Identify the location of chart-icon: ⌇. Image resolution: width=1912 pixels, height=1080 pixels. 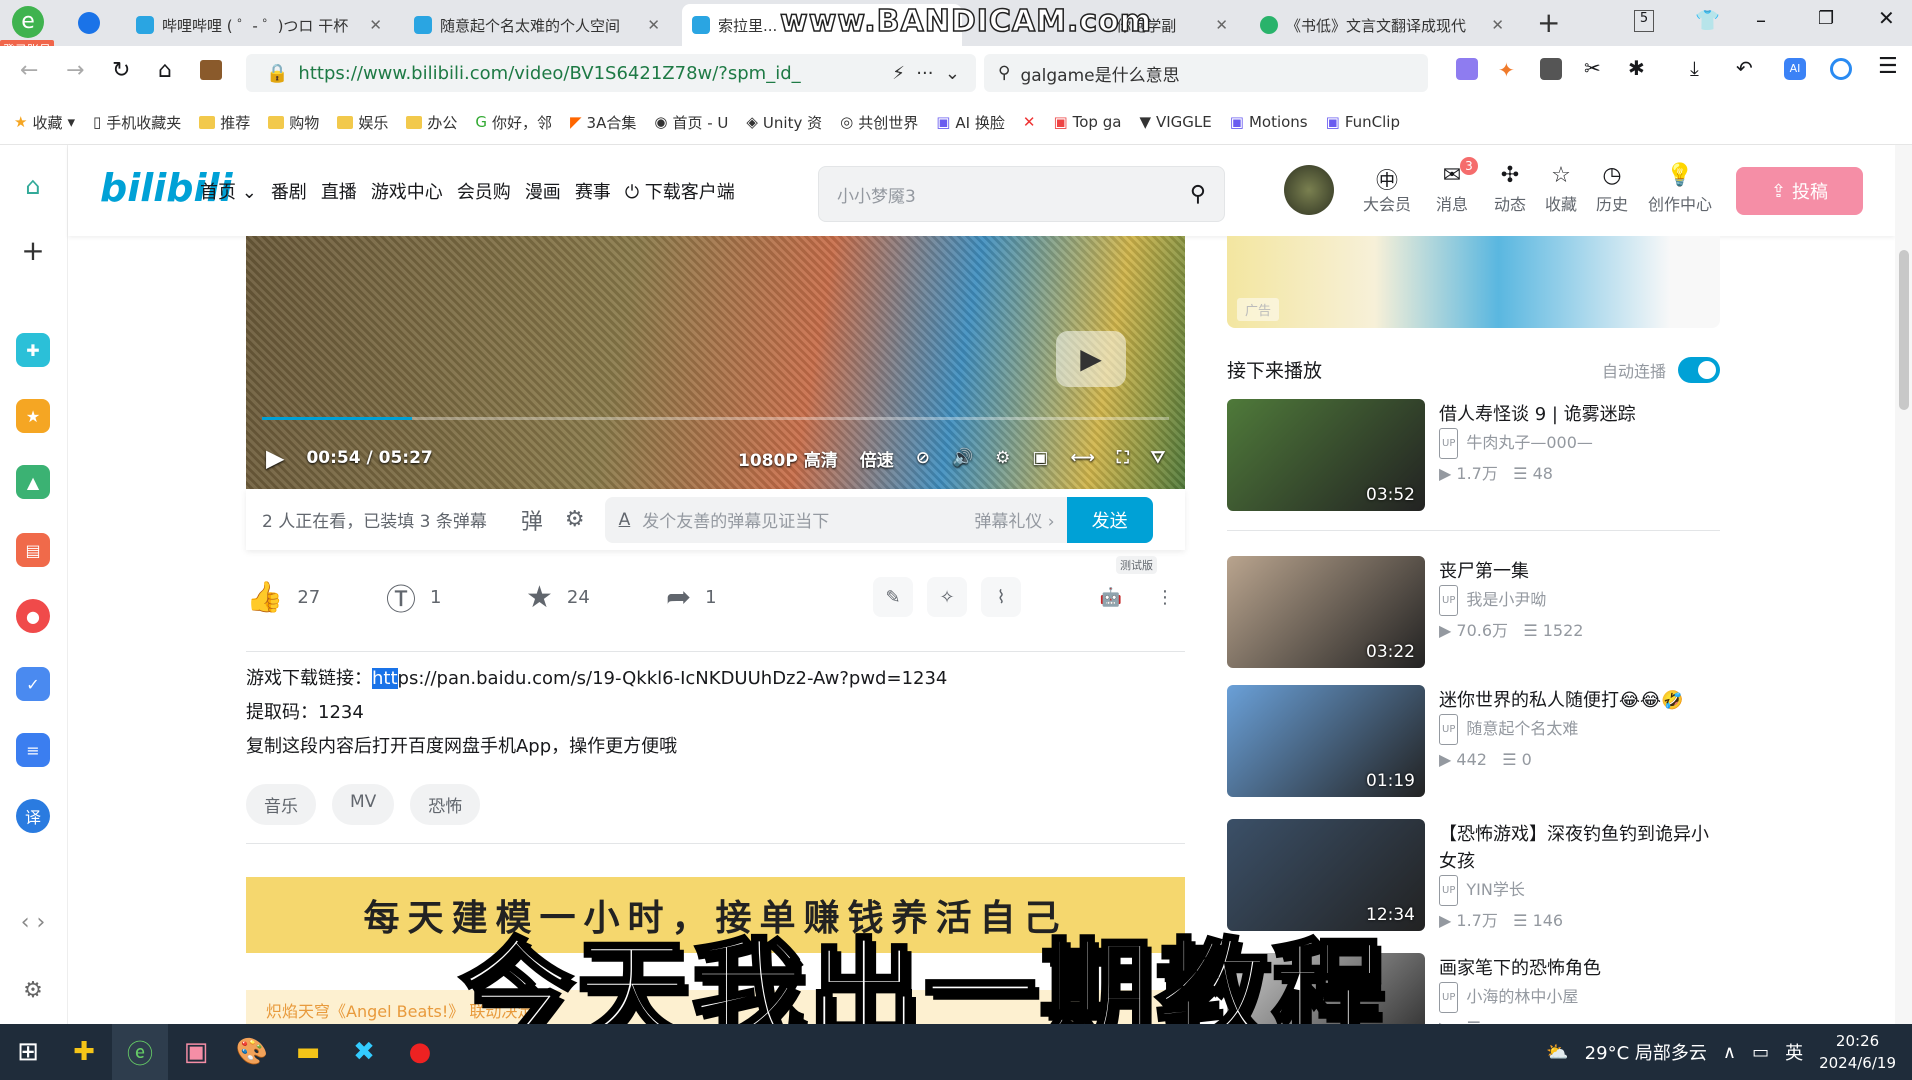
(1001, 597).